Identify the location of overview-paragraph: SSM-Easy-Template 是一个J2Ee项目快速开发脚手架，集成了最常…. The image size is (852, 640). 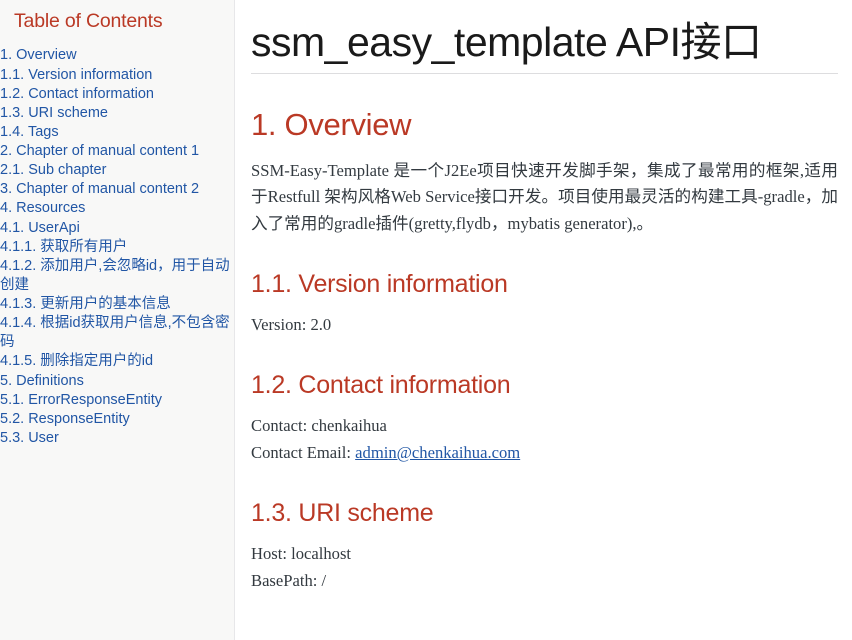
(544, 197).